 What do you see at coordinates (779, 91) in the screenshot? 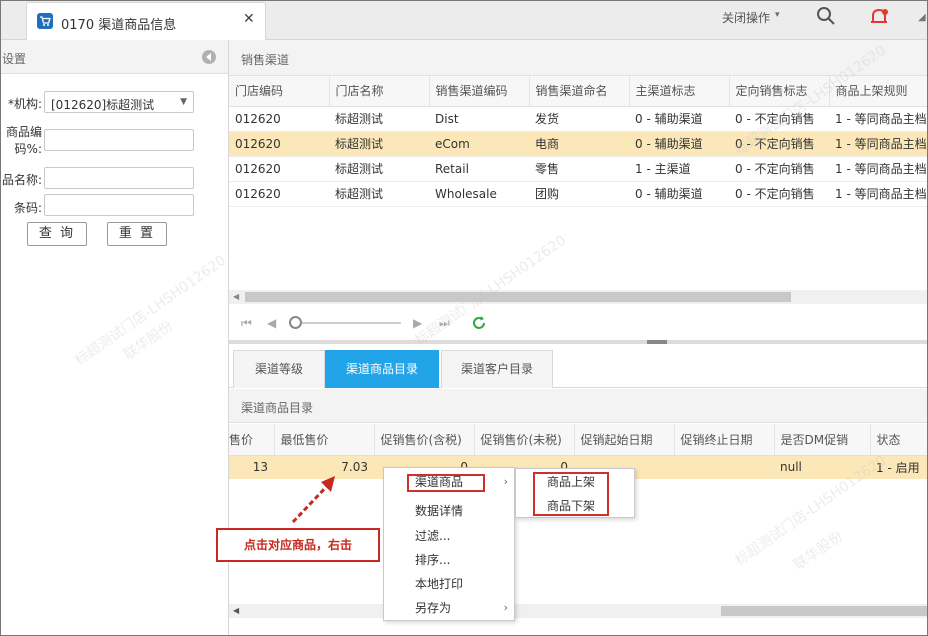
I see `column-header: 定向销售标志` at bounding box center [779, 91].